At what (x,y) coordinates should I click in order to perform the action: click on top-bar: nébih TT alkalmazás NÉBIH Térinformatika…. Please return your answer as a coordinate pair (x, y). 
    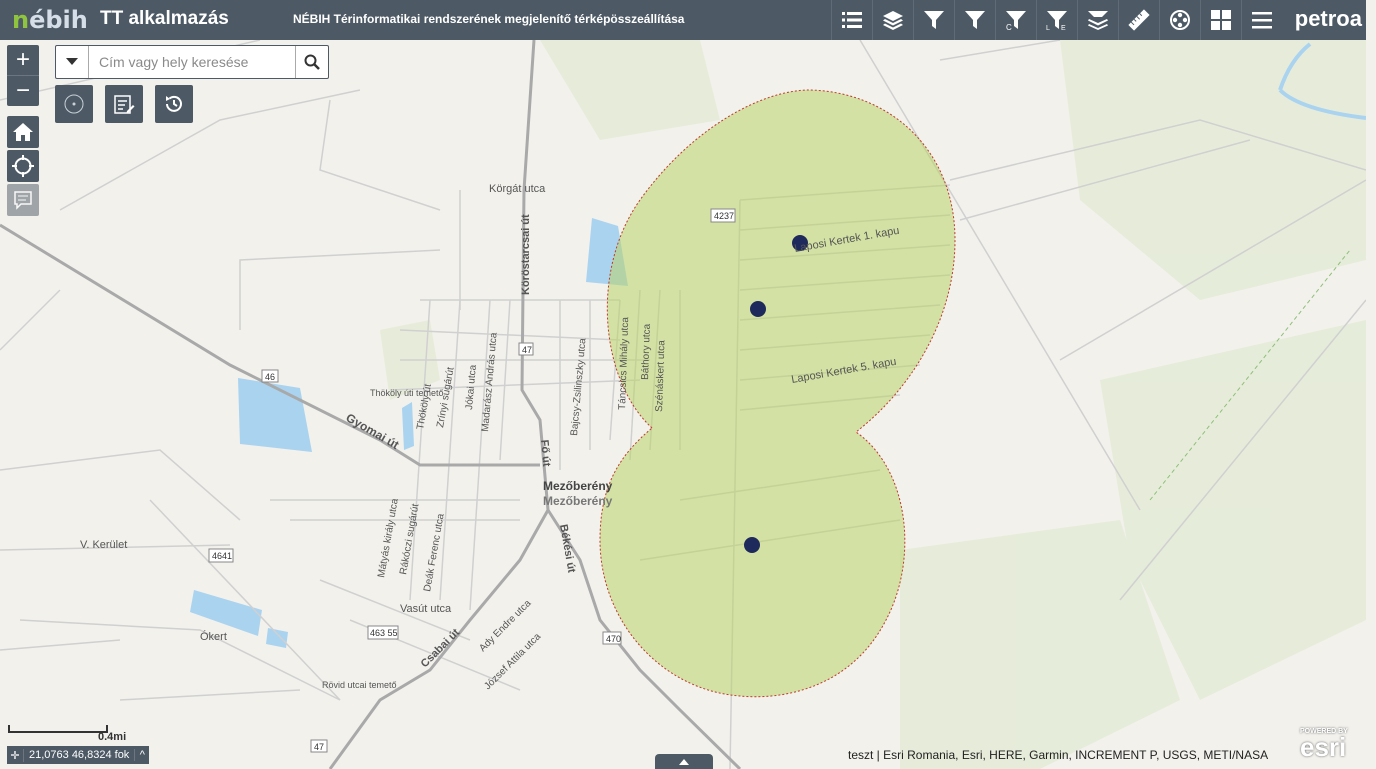
    Looking at the image, I should click on (683, 20).